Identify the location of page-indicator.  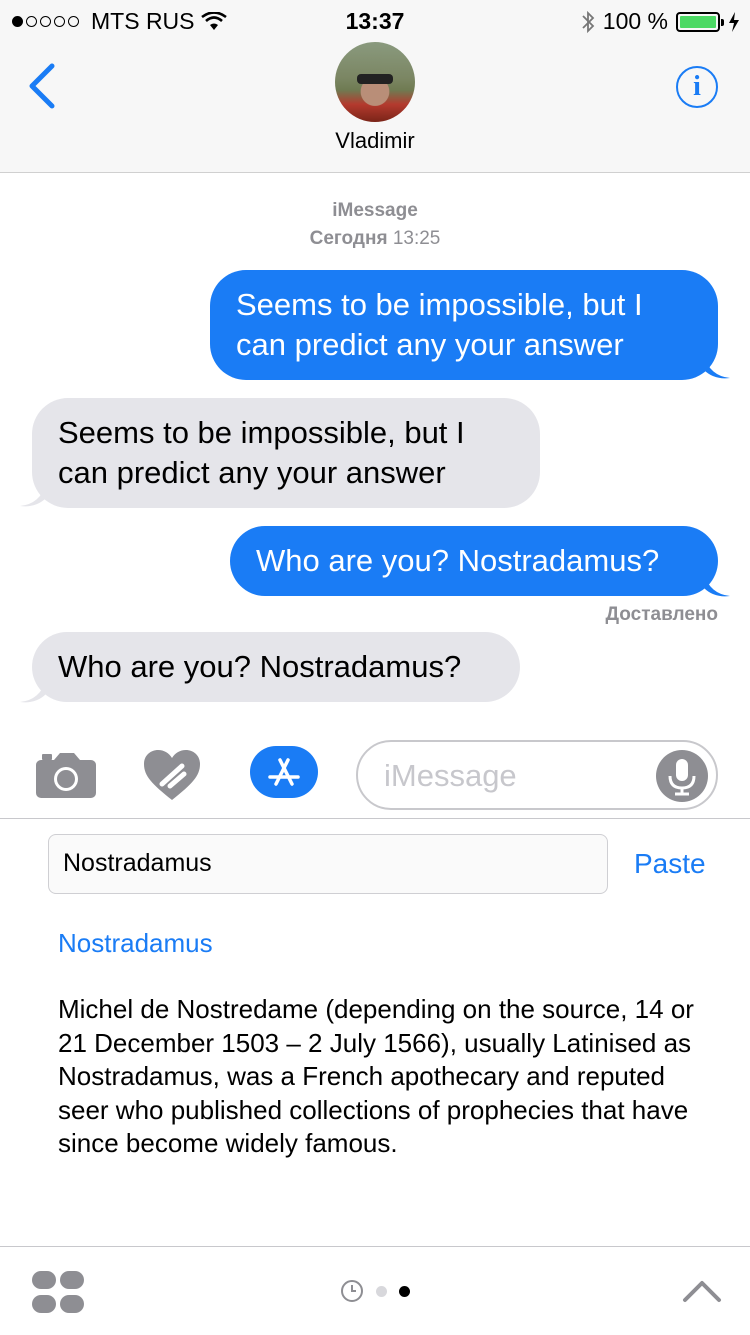
(375, 1291).